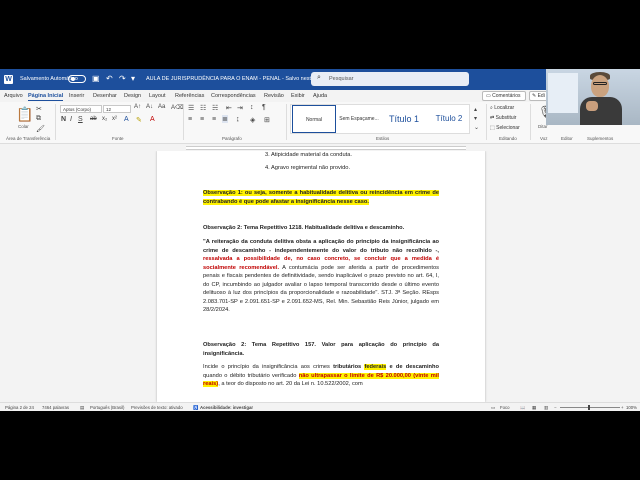 The image size is (640, 480). Describe the element at coordinates (39, 109) in the screenshot. I see `cut-icon: ✂` at that location.